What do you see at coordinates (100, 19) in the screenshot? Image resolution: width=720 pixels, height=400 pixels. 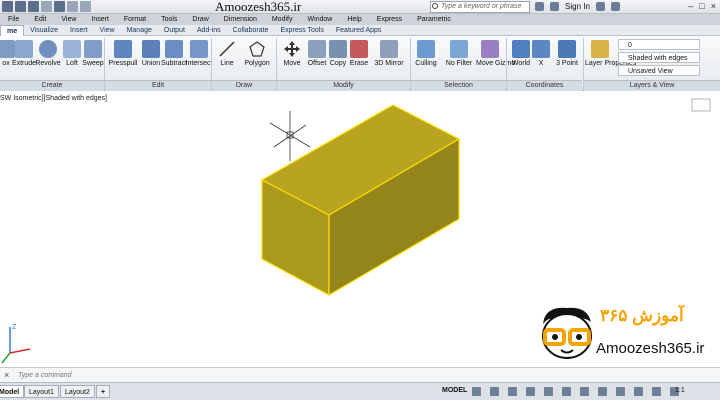 I see `menu-insert: Insert` at bounding box center [100, 19].